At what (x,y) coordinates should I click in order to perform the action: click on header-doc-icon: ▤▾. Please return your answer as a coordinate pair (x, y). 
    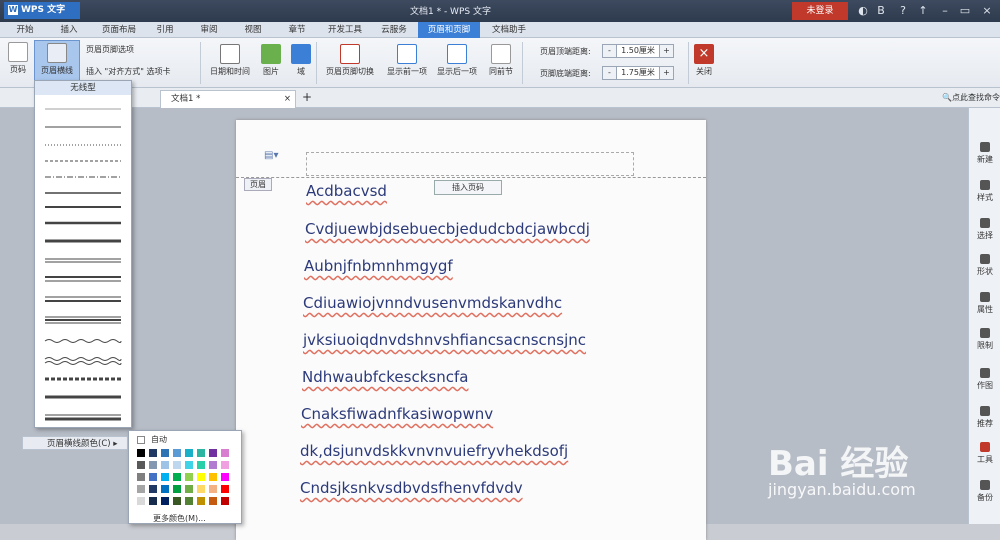
    Looking at the image, I should click on (271, 155).